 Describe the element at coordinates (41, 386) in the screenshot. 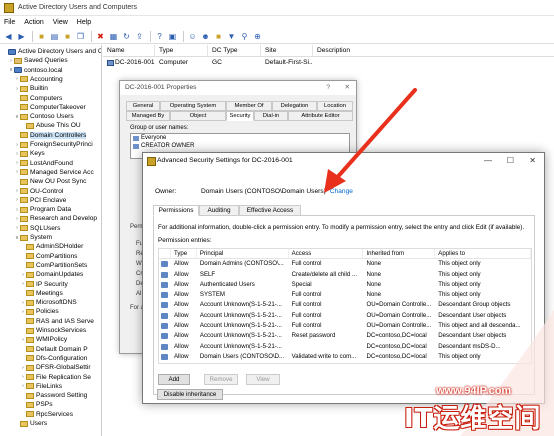

I see `tree-item: › FileLinks` at that location.